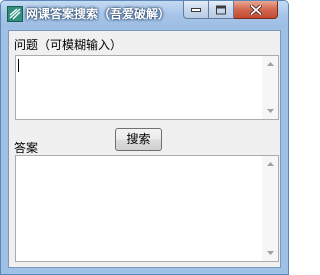  I want to click on minimize-button, so click(196, 10).